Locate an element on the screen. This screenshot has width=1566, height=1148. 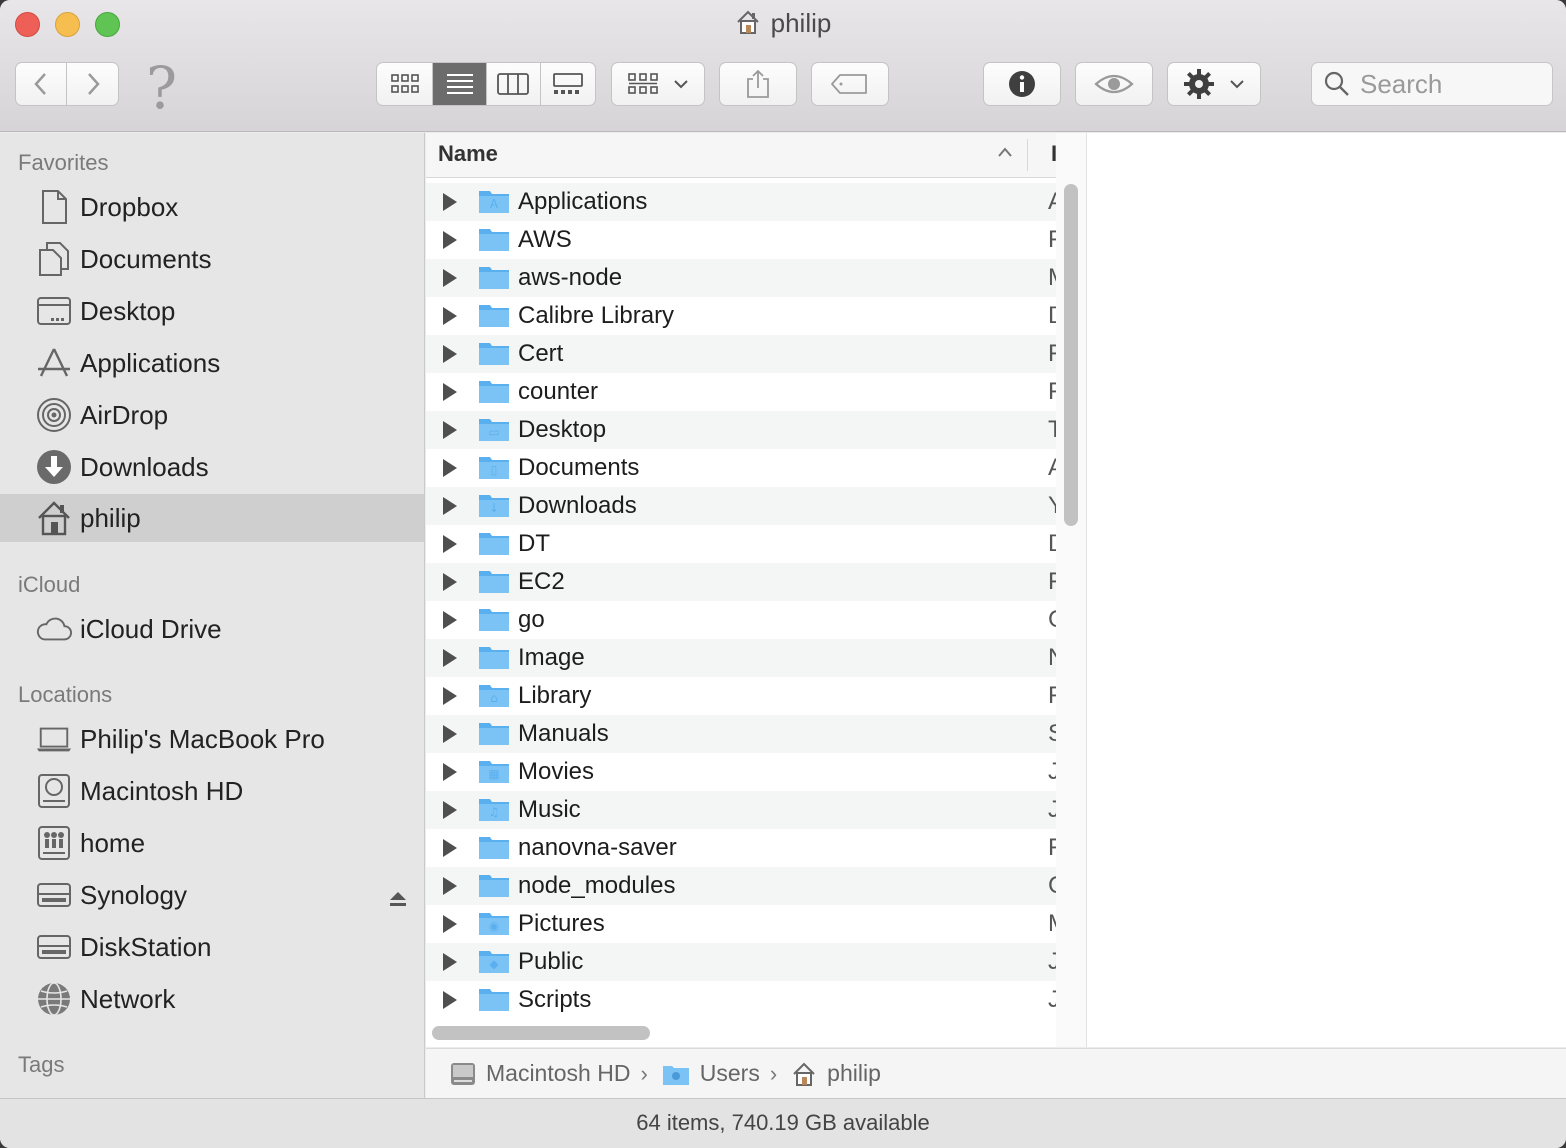
cloud-icon is located at coordinates (54, 629).